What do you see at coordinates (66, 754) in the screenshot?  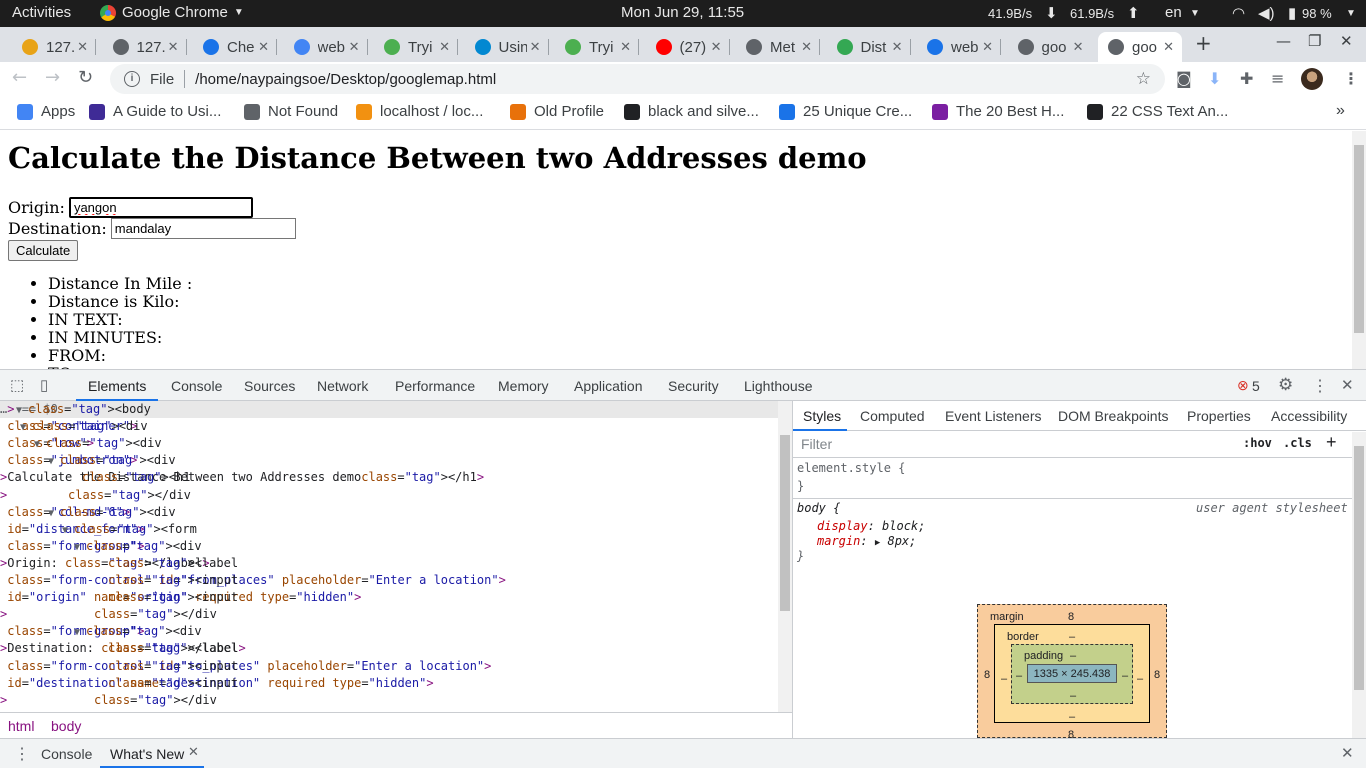 I see `drawer-tab-console: Console` at bounding box center [66, 754].